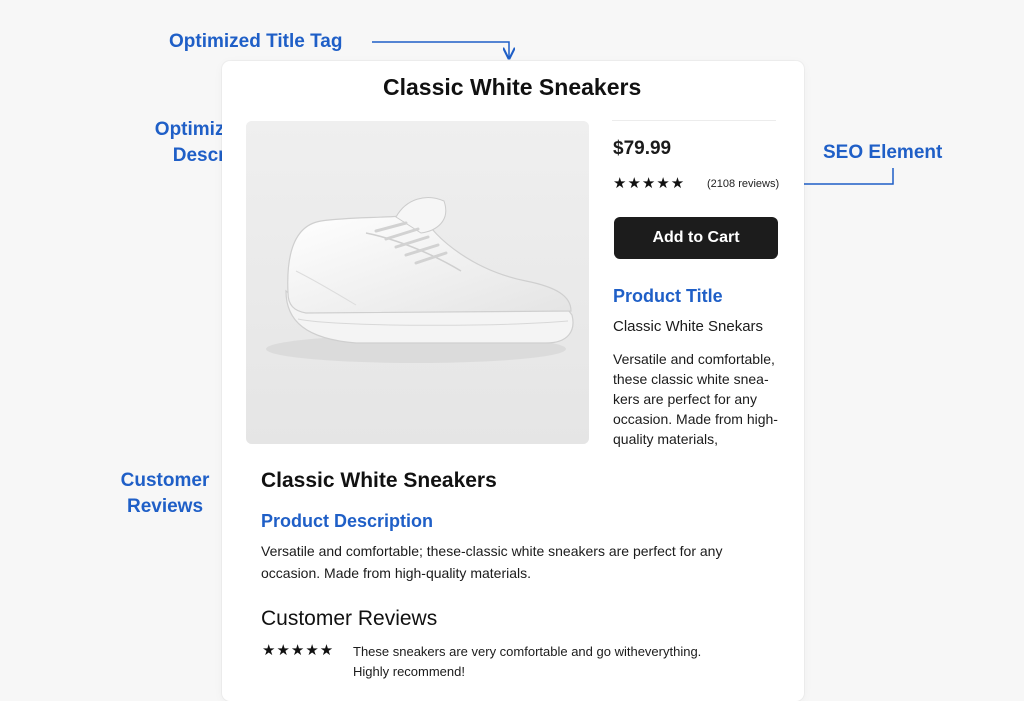 This screenshot has height=701, width=1024. Describe the element at coordinates (649, 183) in the screenshot. I see `rating-stars: ★★★★★` at that location.